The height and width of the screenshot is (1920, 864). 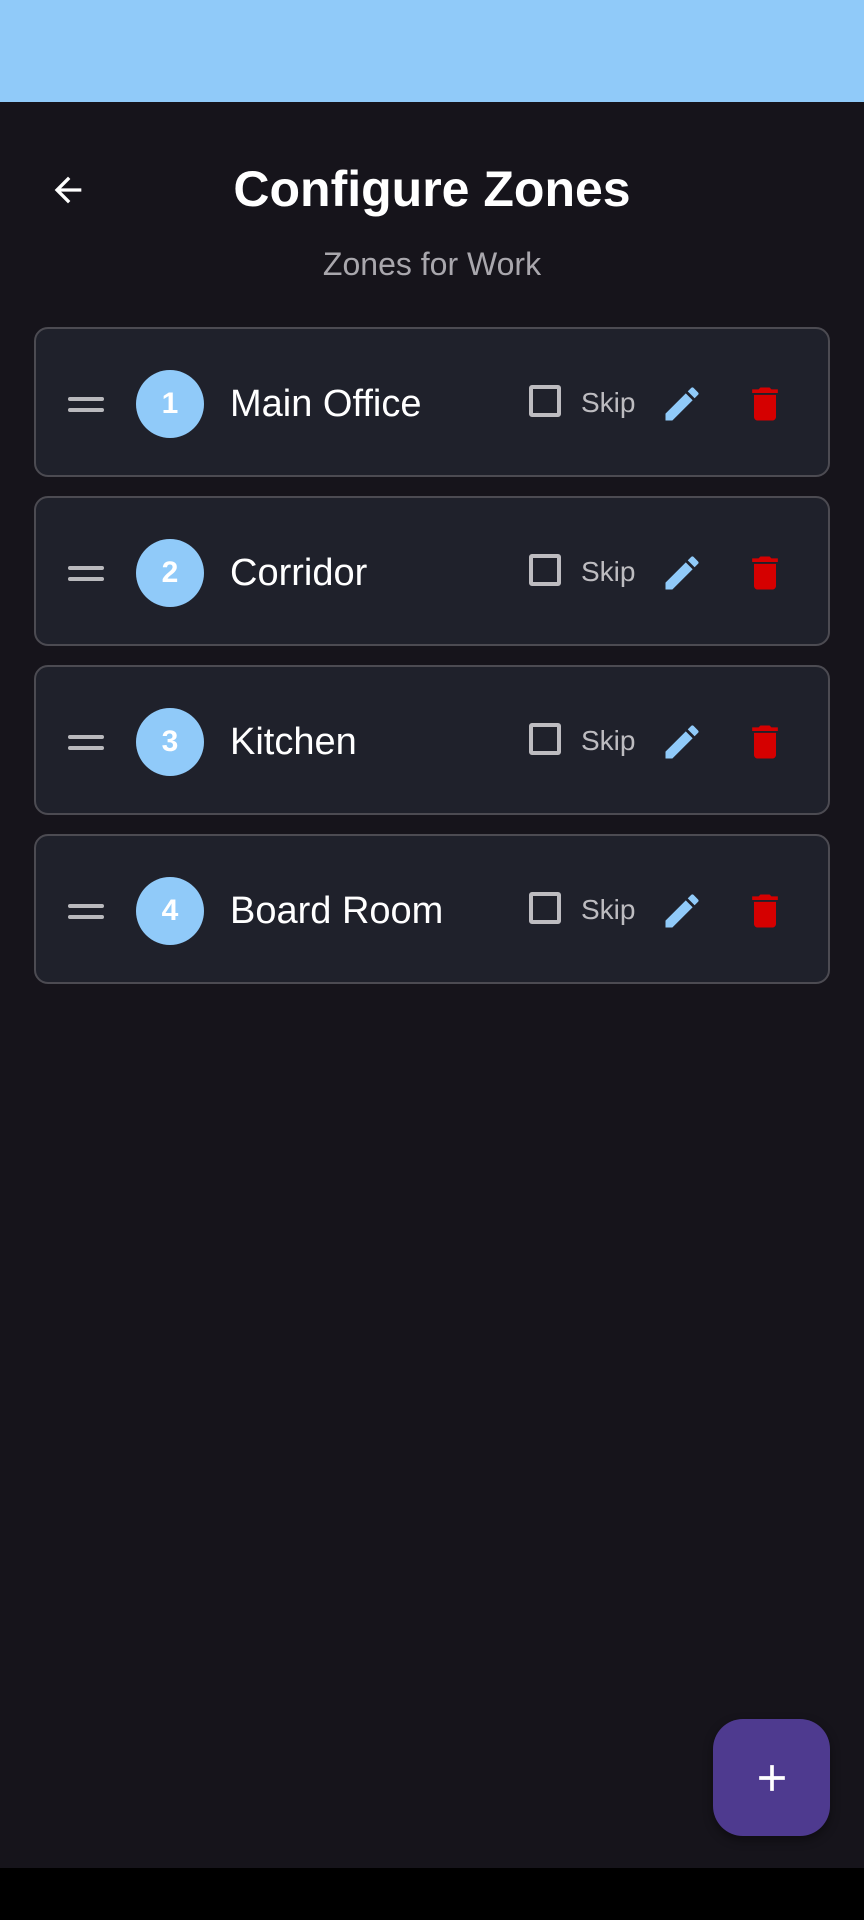 What do you see at coordinates (170, 404) in the screenshot?
I see `zone-number-badge: 1` at bounding box center [170, 404].